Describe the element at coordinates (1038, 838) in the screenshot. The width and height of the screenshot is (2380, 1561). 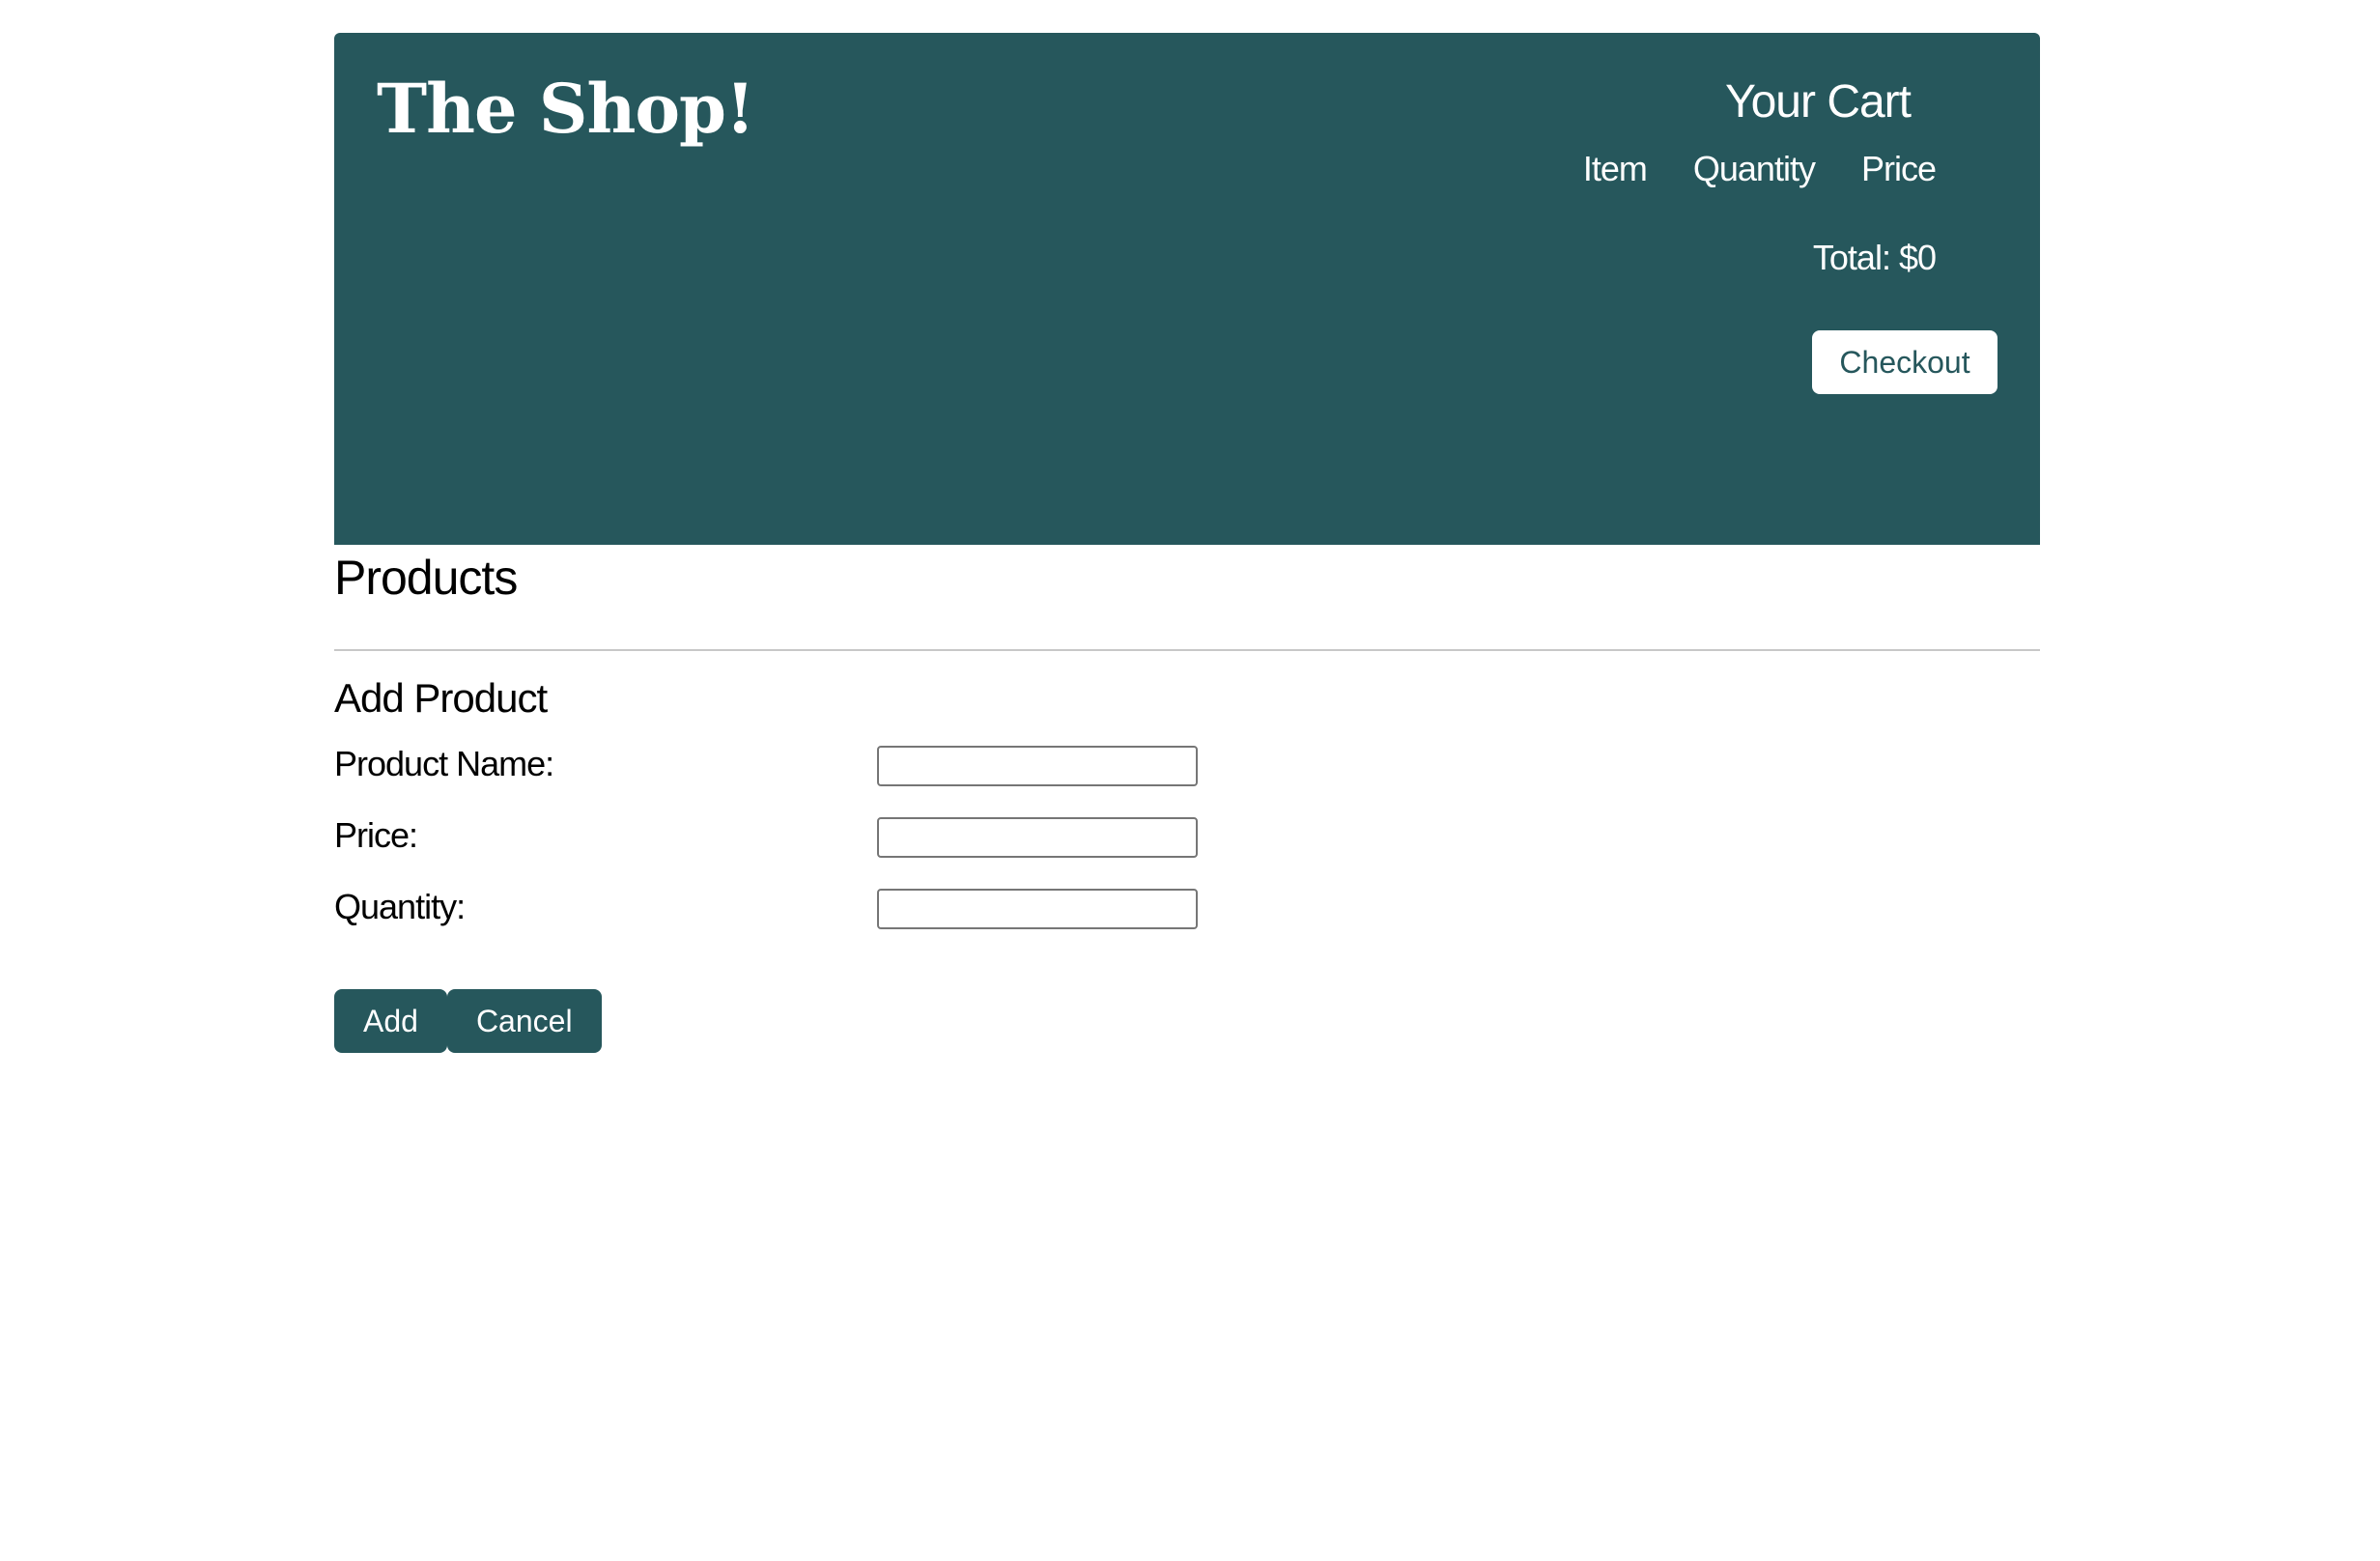
I see `price-input` at that location.